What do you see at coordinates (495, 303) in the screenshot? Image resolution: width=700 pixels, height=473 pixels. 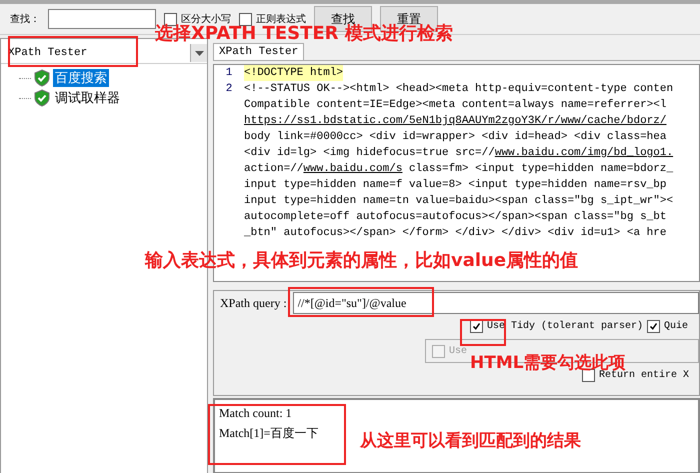 I see `query-field: //*[@id="su"]/@value` at bounding box center [495, 303].